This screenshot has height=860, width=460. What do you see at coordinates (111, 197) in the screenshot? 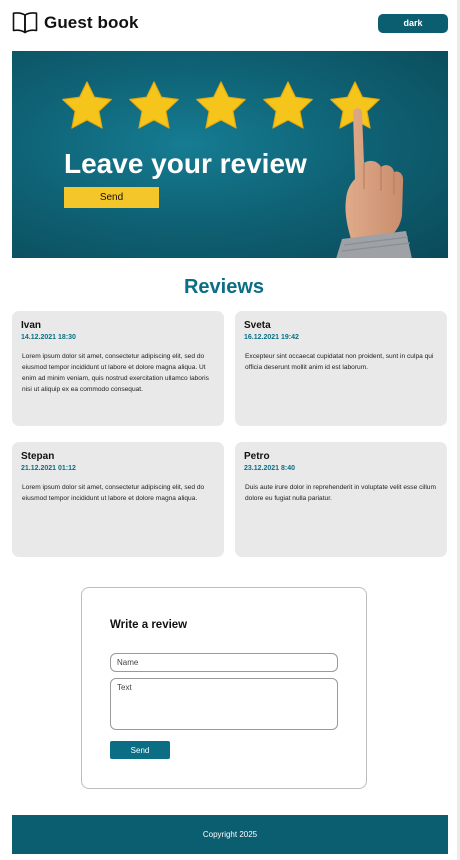
I see `hero-send-button: Send` at bounding box center [111, 197].